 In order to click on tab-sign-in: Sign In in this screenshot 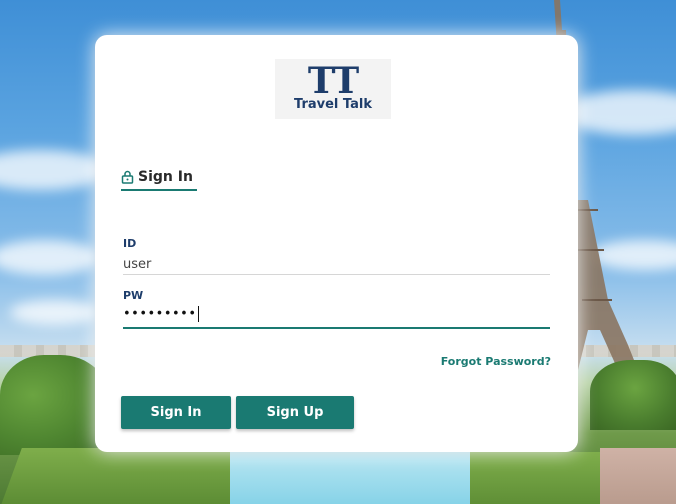, I will do `click(159, 178)`.